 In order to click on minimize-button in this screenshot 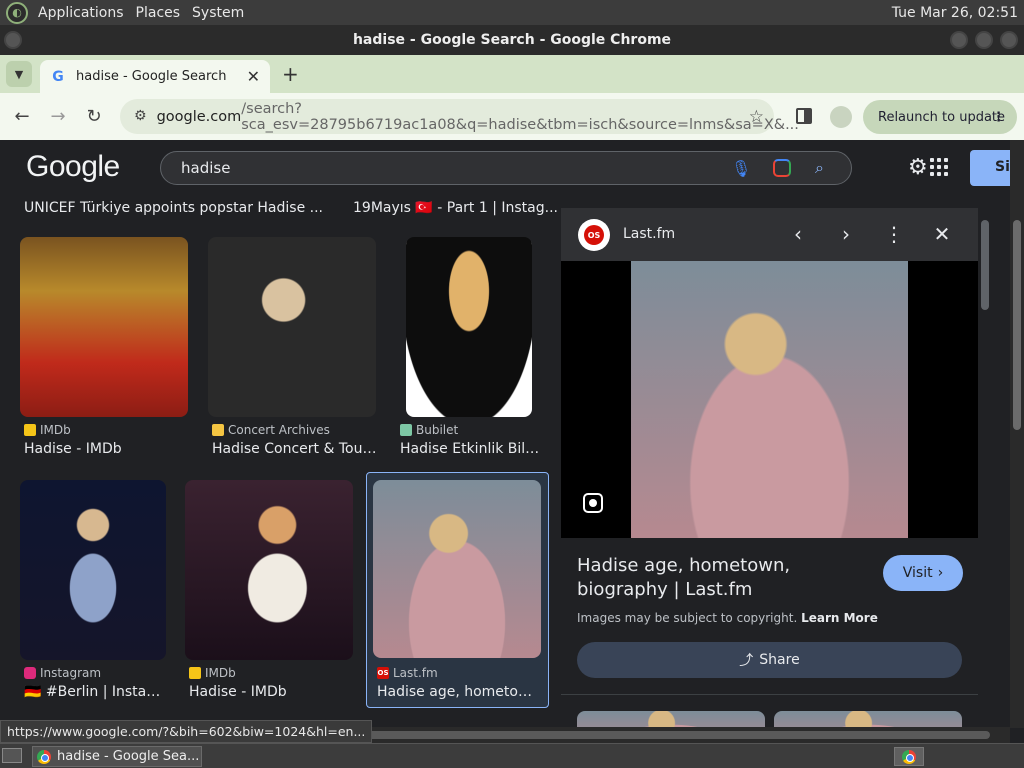, I will do `click(959, 40)`.